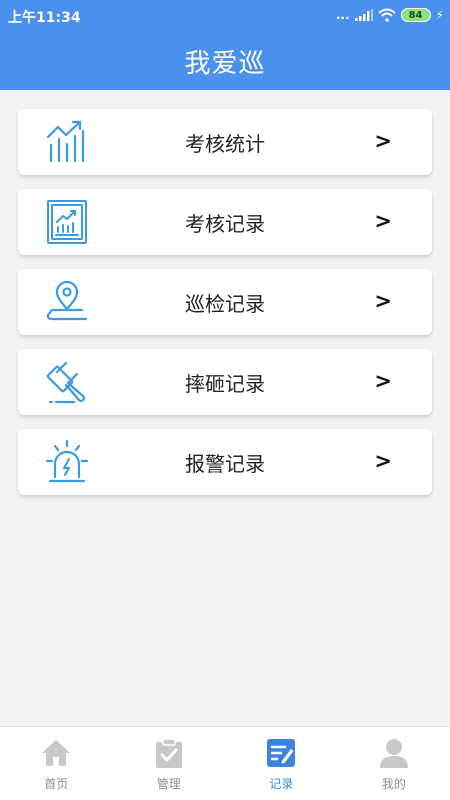 This screenshot has width=450, height=800. What do you see at coordinates (225, 302) in the screenshot?
I see `menu-item-patrol-records: 巡检记录 >` at bounding box center [225, 302].